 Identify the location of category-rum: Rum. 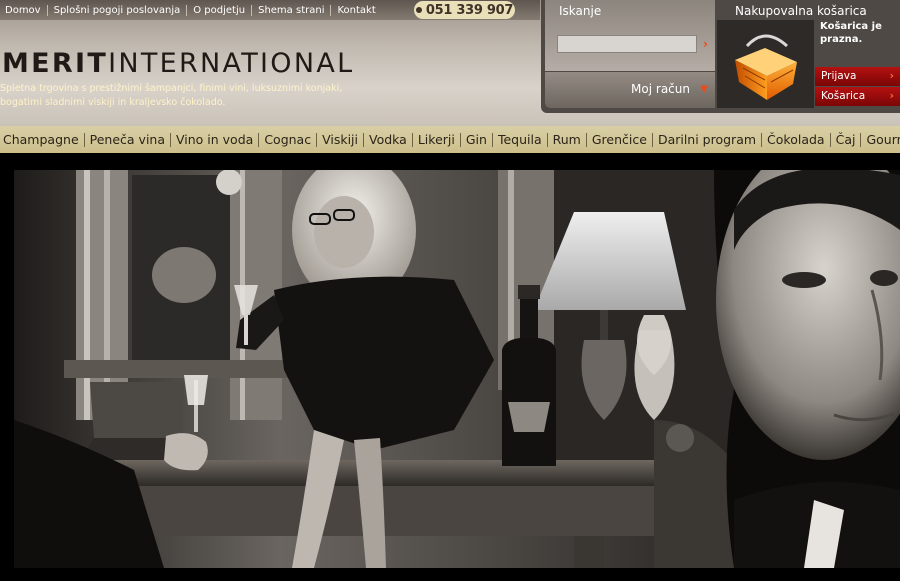
(567, 139).